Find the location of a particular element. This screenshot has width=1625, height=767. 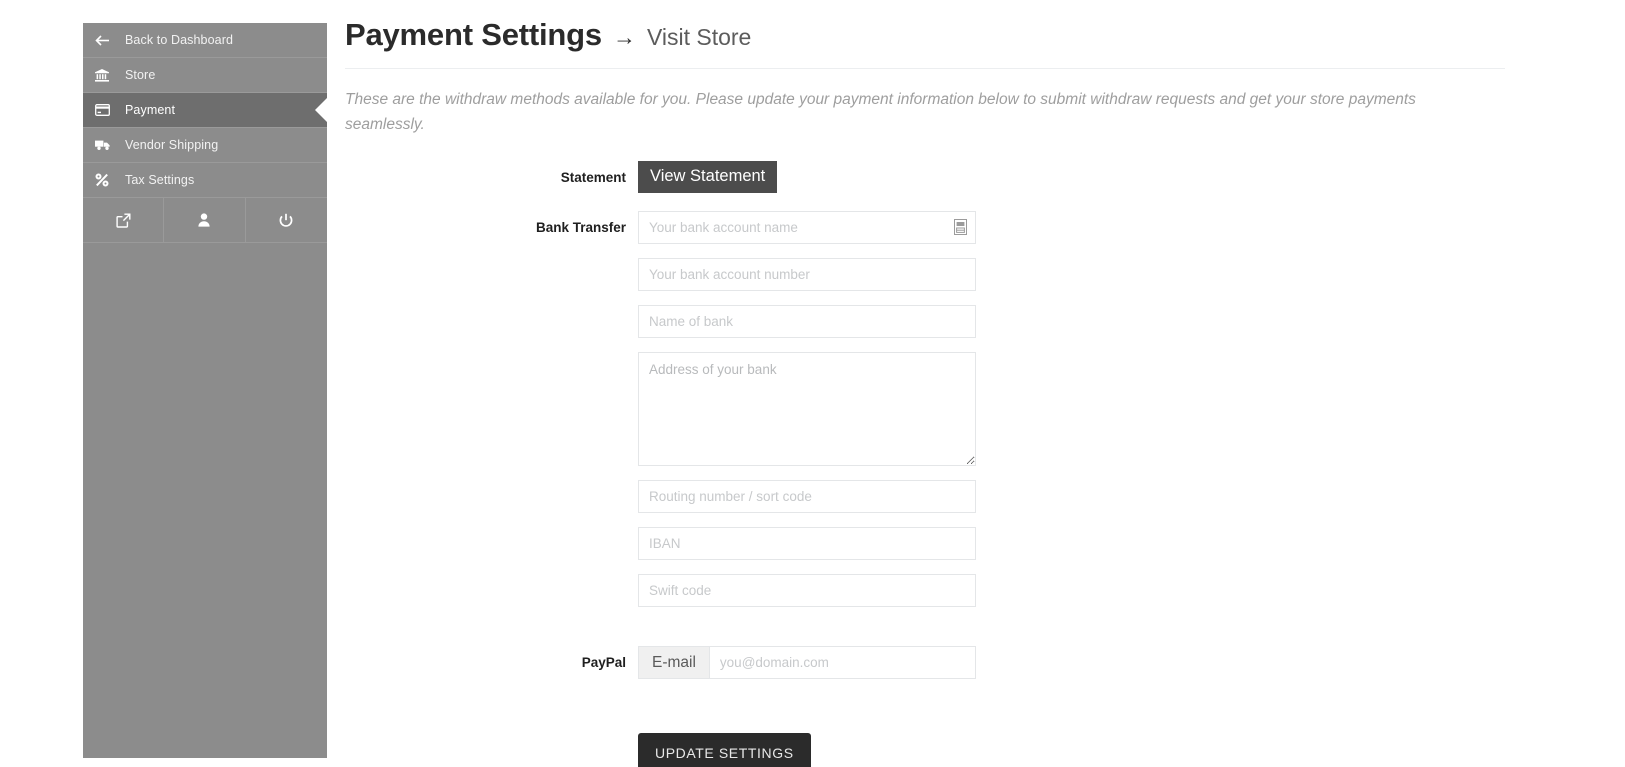

page-header: Payment Settings → Visit Store is located at coordinates (925, 43).